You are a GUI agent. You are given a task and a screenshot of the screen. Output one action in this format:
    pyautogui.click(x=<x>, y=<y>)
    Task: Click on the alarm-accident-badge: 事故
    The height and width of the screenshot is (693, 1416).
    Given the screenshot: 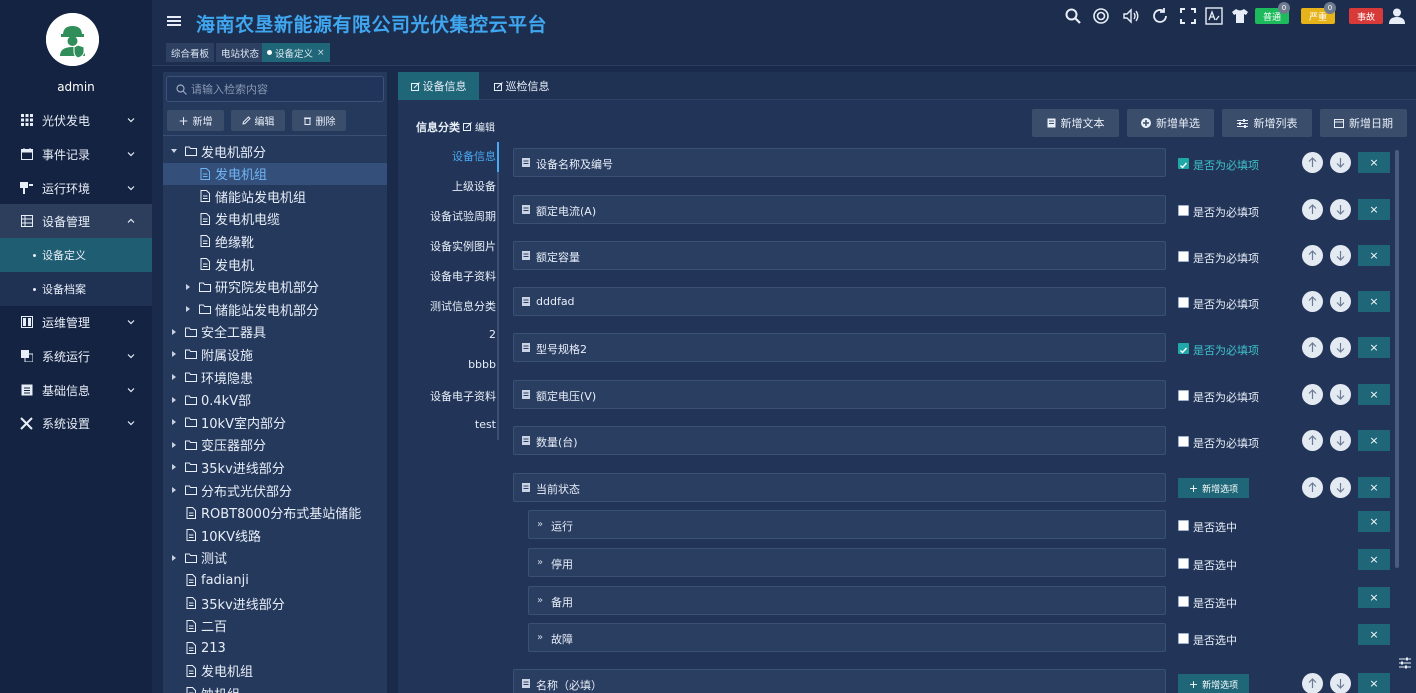 What is the action you would take?
    pyautogui.click(x=1366, y=16)
    